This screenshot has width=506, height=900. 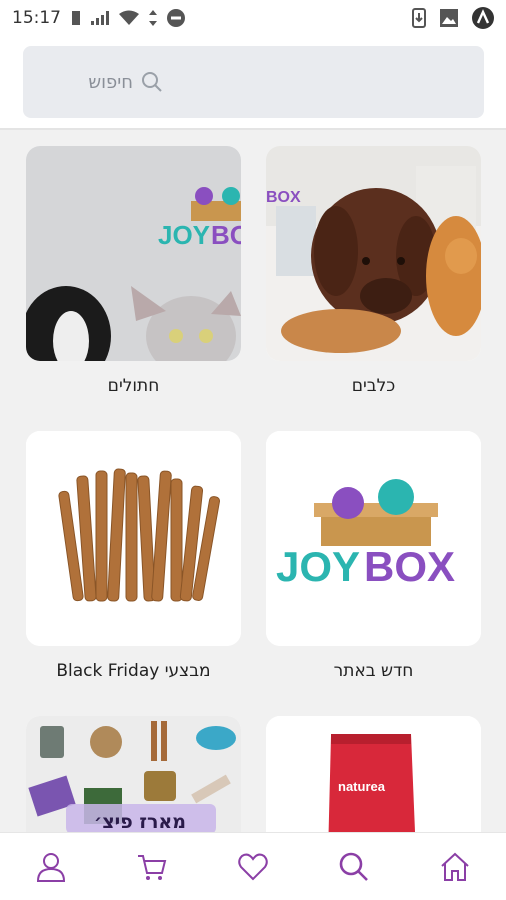 I want to click on nav-home, so click(x=455, y=867).